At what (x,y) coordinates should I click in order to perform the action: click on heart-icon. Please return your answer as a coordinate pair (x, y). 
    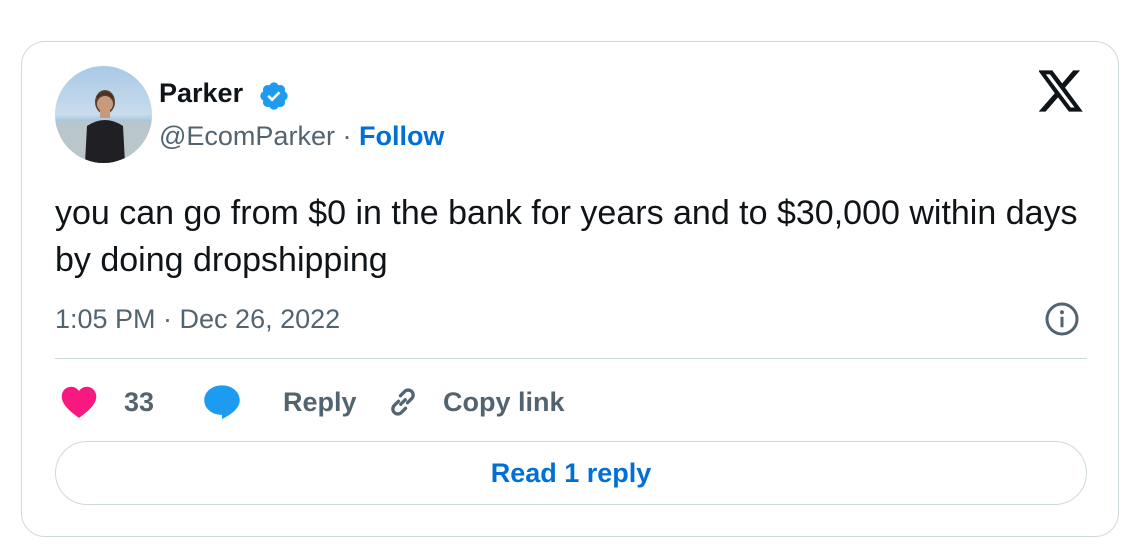
    Looking at the image, I should click on (79, 402).